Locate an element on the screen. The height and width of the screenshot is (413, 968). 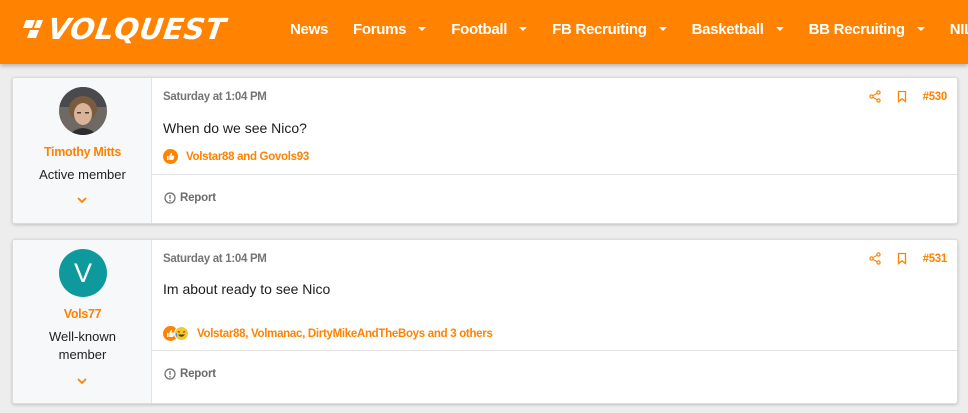
avatar: V is located at coordinates (83, 273).